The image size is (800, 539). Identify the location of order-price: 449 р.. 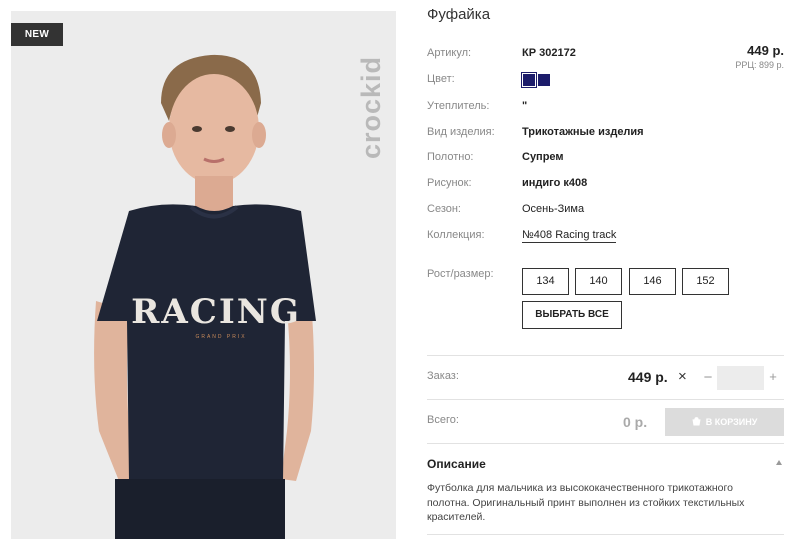
(648, 377).